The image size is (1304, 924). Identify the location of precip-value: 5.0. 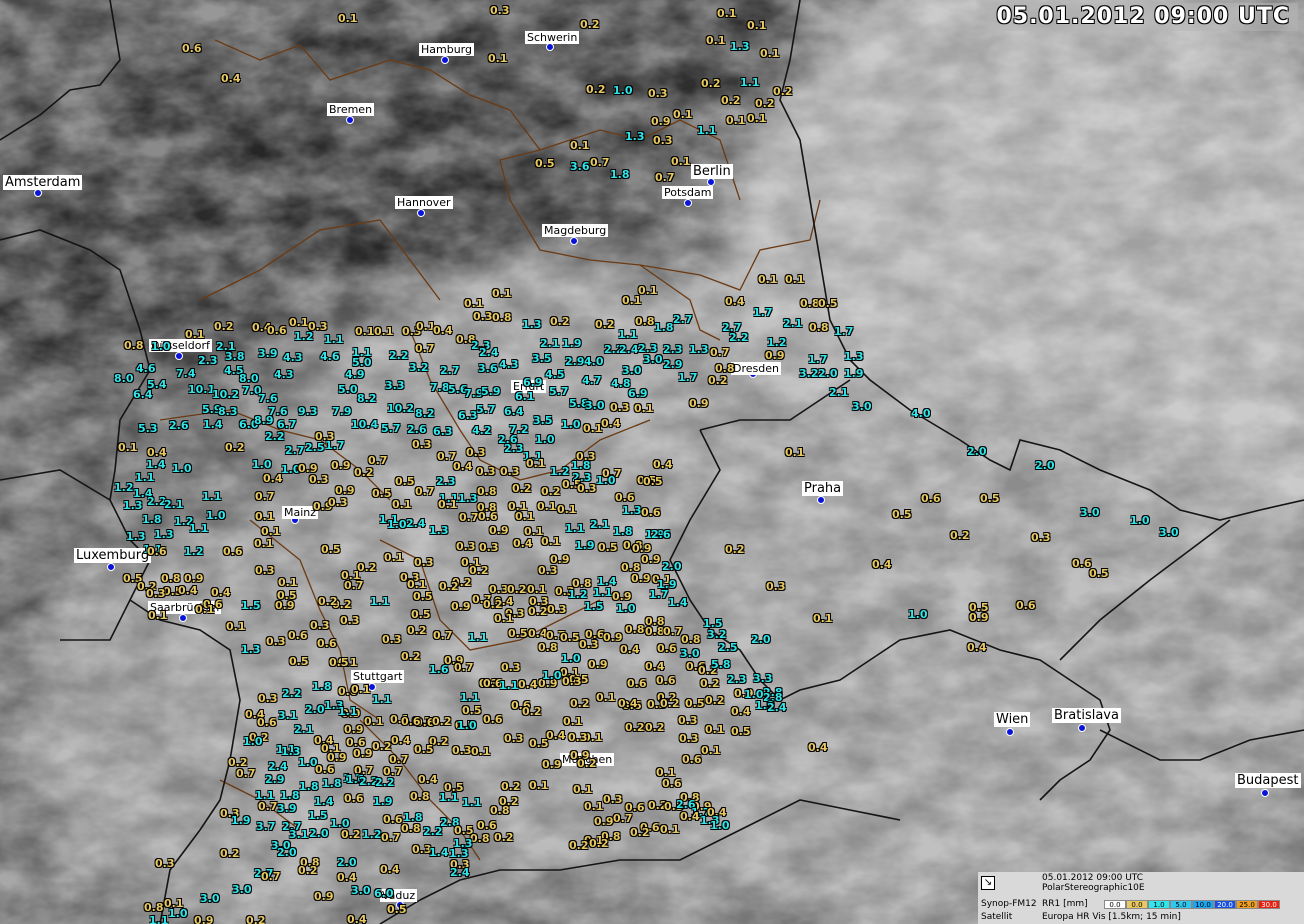
(362, 362).